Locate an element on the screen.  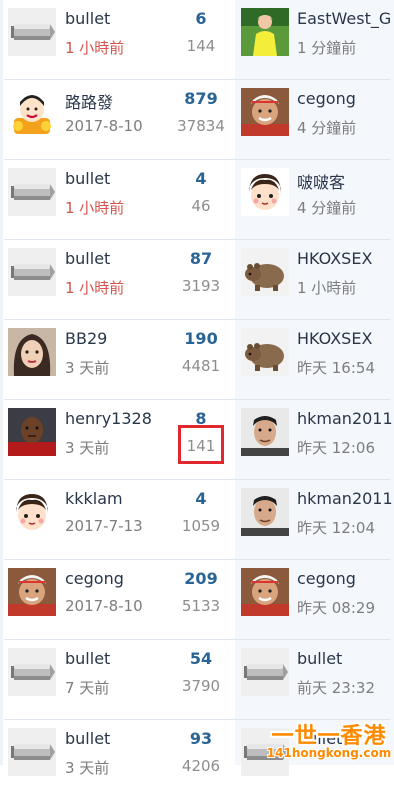
table-row: bullet 1 小時前 87 3193 HKOXSEX 1 小時前 is located at coordinates (197, 280).